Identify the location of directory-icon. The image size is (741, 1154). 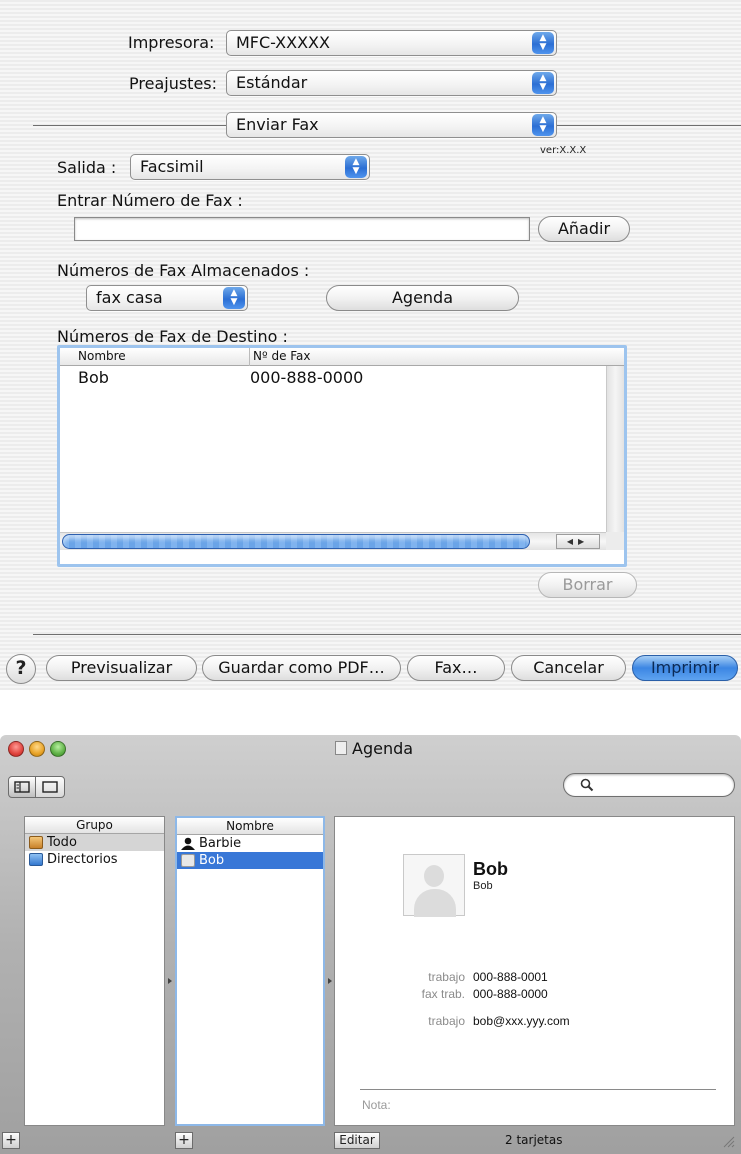
(36, 859).